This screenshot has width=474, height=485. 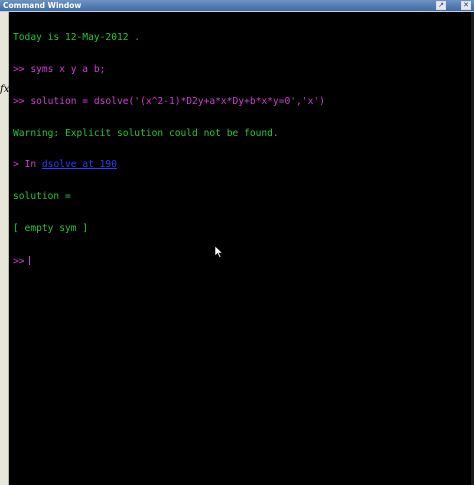 What do you see at coordinates (42, 197) in the screenshot?
I see `console-line-result-label: solution =` at bounding box center [42, 197].